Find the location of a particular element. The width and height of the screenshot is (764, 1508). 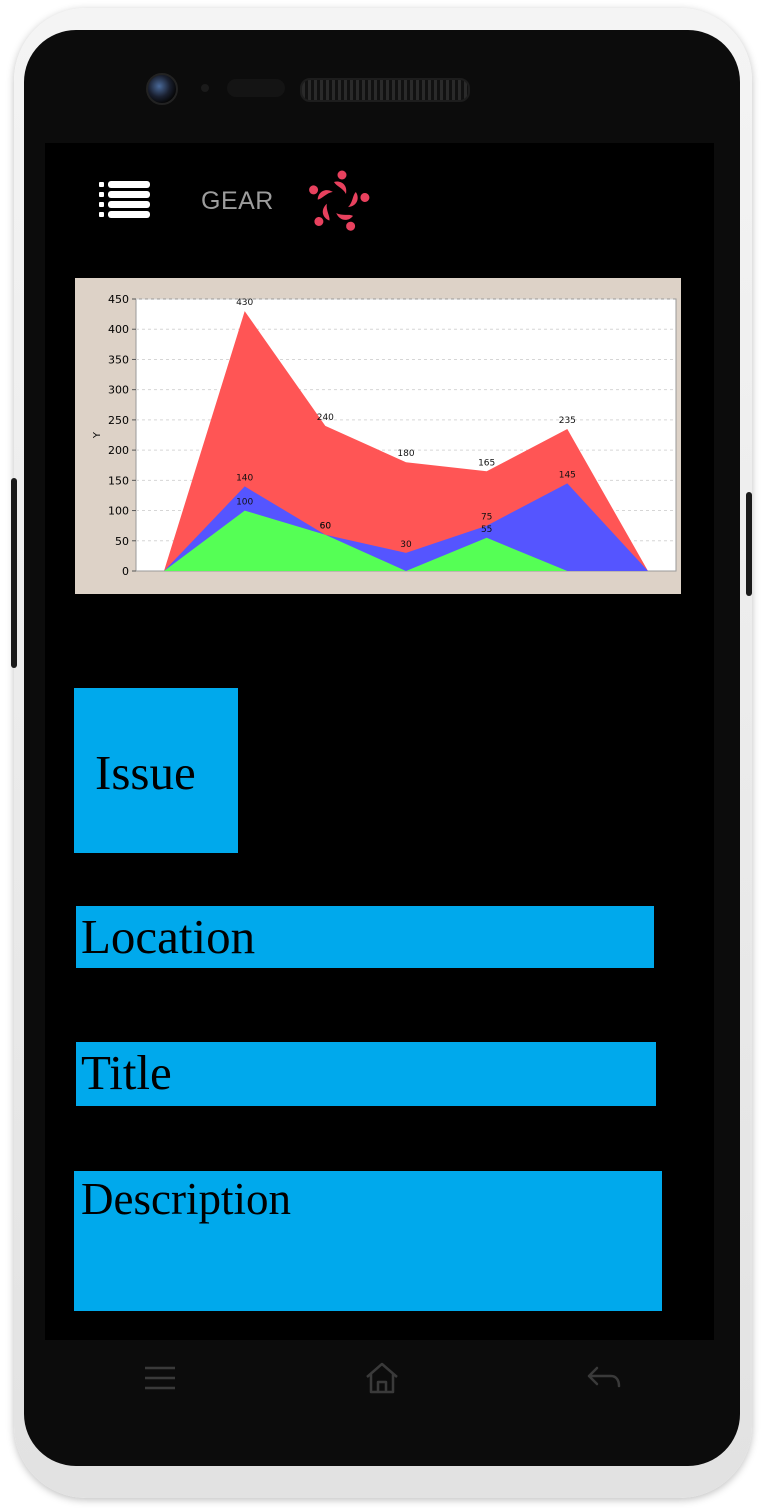

volume-button is located at coordinates (14, 573).